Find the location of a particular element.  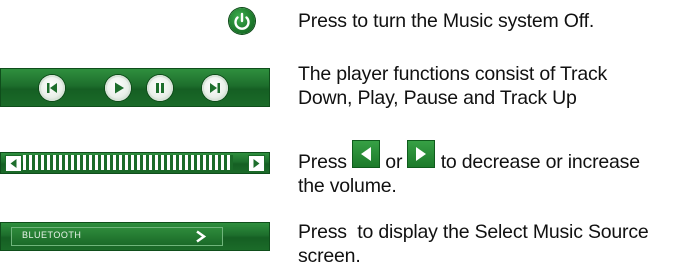

track-down-button is located at coordinates (52, 88).